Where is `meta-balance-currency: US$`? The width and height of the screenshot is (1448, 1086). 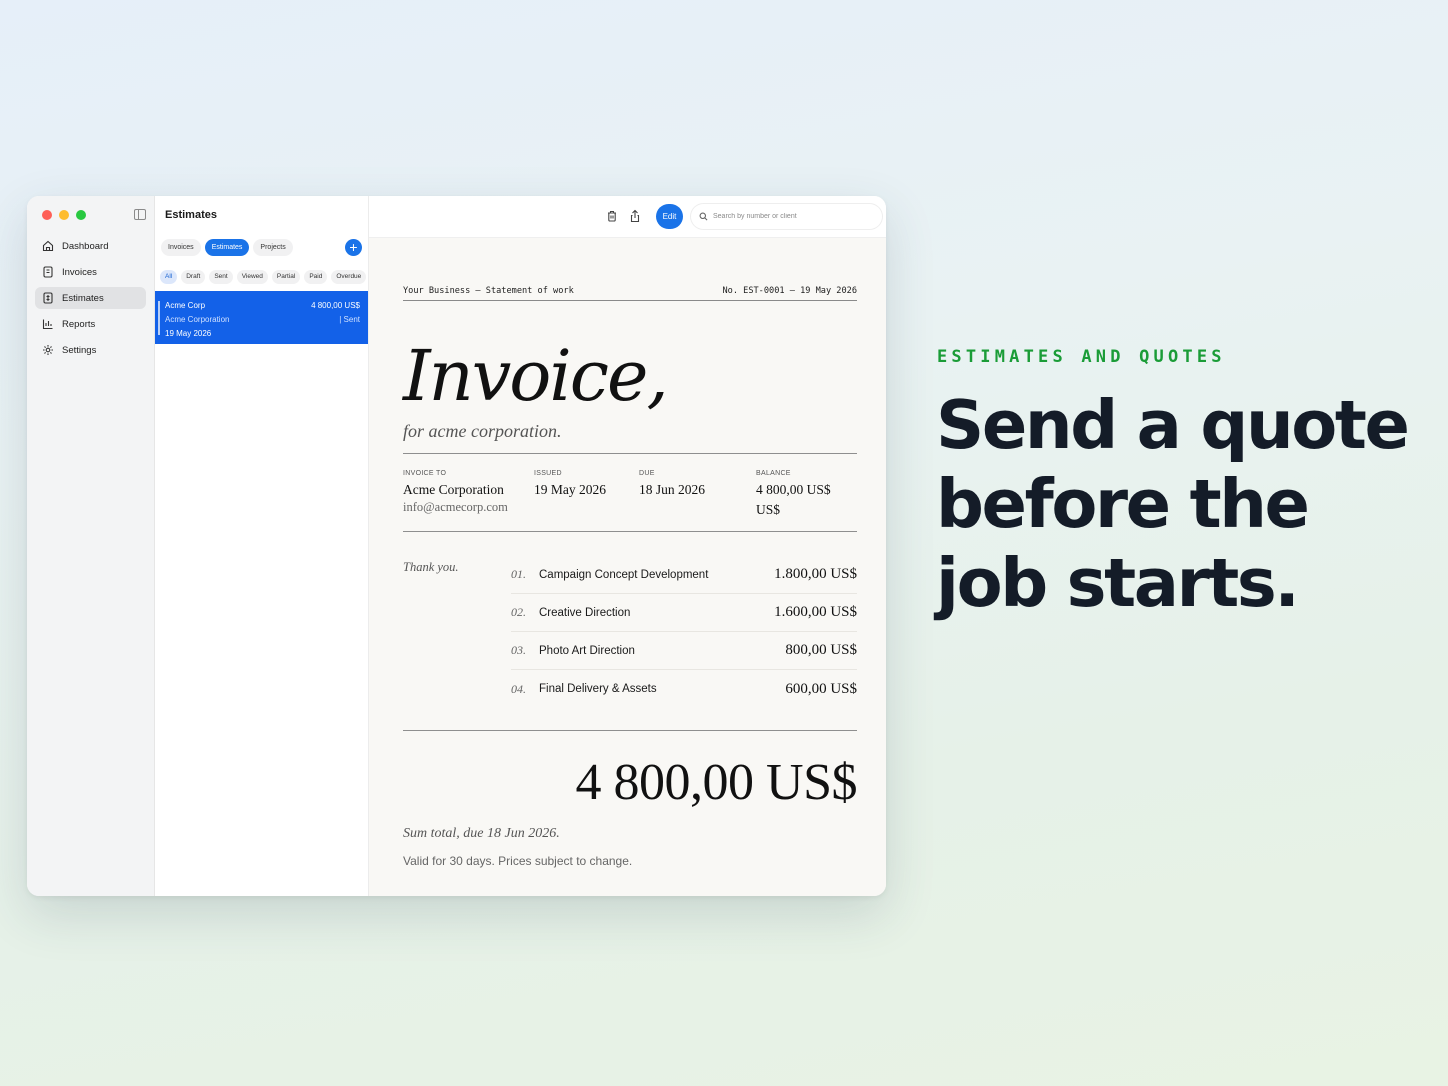
meta-balance-currency: US$ is located at coordinates (768, 509).